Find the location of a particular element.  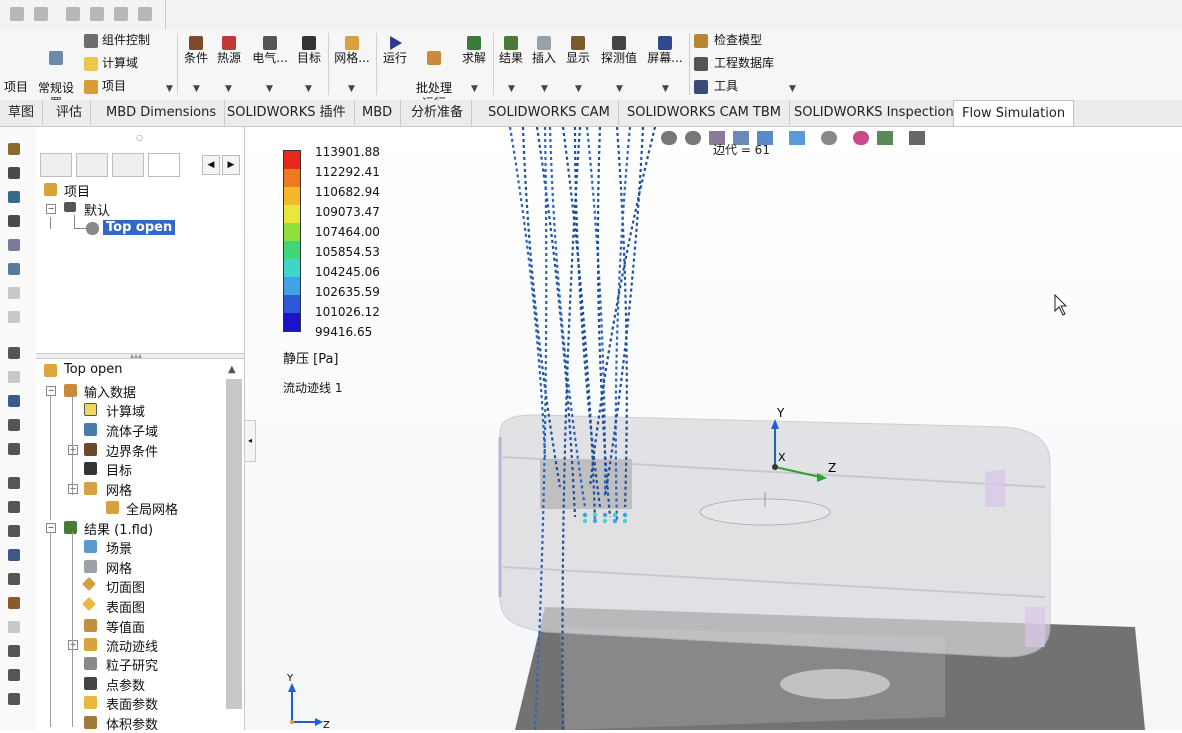

tree-item-isosurface: 等值面 is located at coordinates (125, 626).